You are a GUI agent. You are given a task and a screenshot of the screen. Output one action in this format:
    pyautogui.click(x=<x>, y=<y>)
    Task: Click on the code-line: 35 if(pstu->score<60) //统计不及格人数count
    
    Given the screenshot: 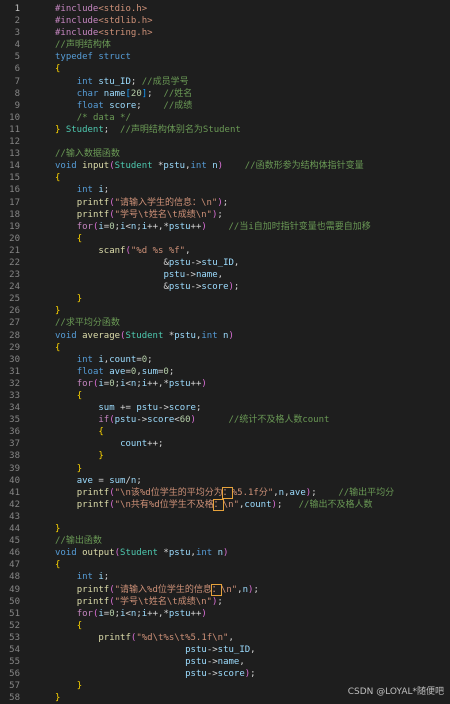 What is the action you would take?
    pyautogui.click(x=225, y=420)
    